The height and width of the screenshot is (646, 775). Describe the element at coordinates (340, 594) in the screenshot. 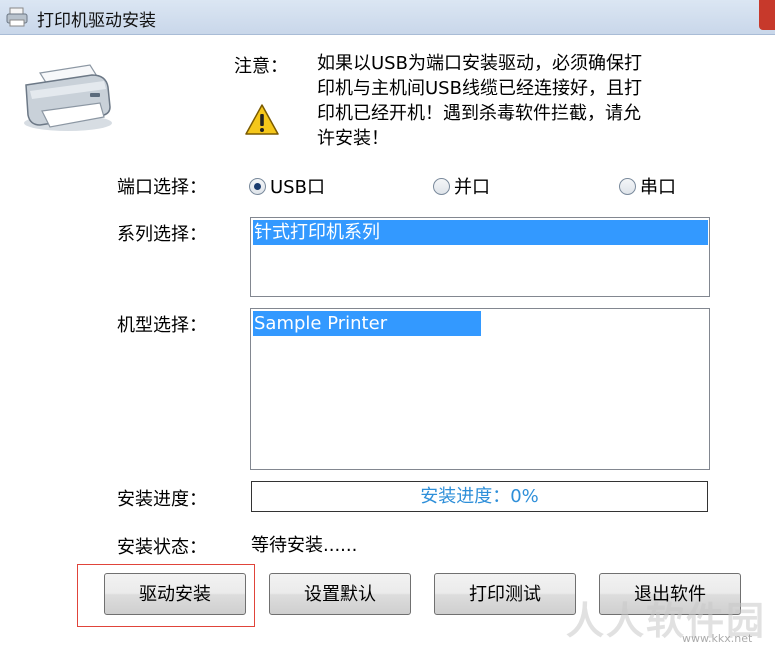

I see `set-default-button: 设置默认` at that location.